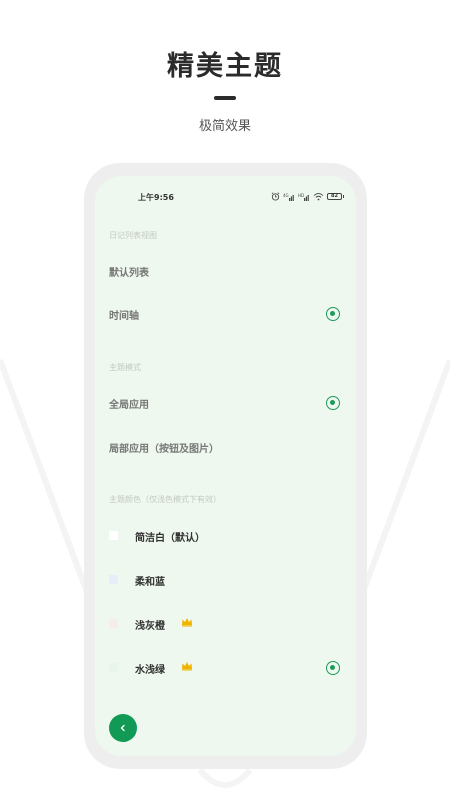 Image resolution: width=450 pixels, height=800 pixels. I want to click on option-label: 全局应用, so click(129, 405).